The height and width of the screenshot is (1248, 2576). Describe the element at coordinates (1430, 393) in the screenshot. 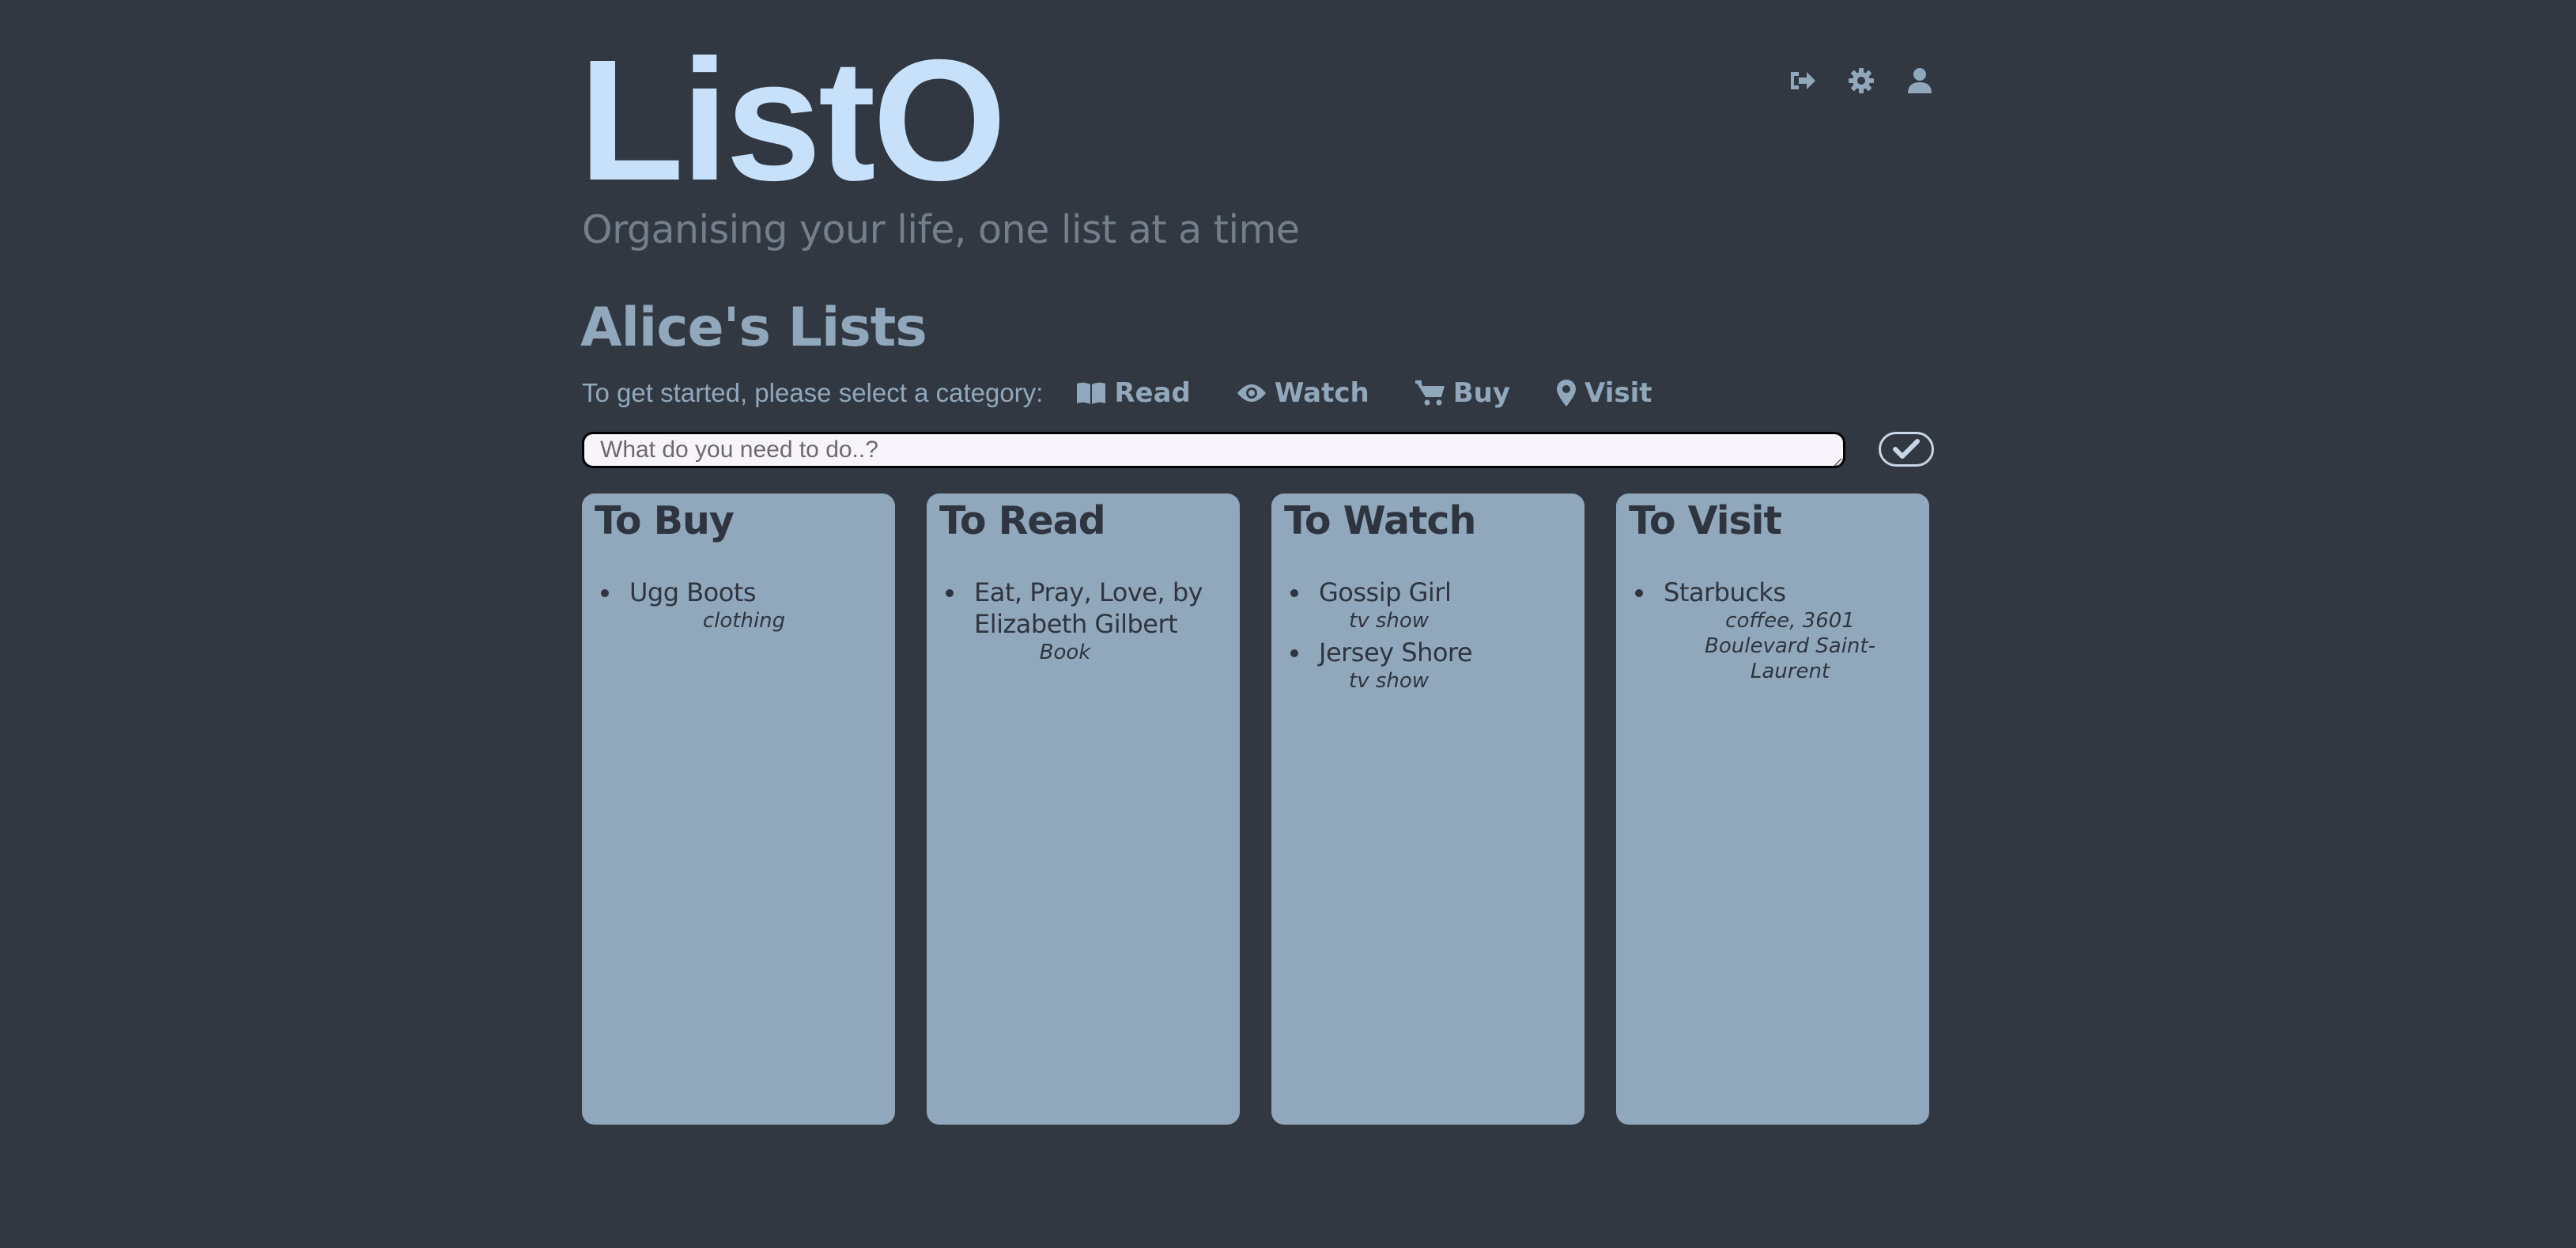

I see `cart-icon` at that location.